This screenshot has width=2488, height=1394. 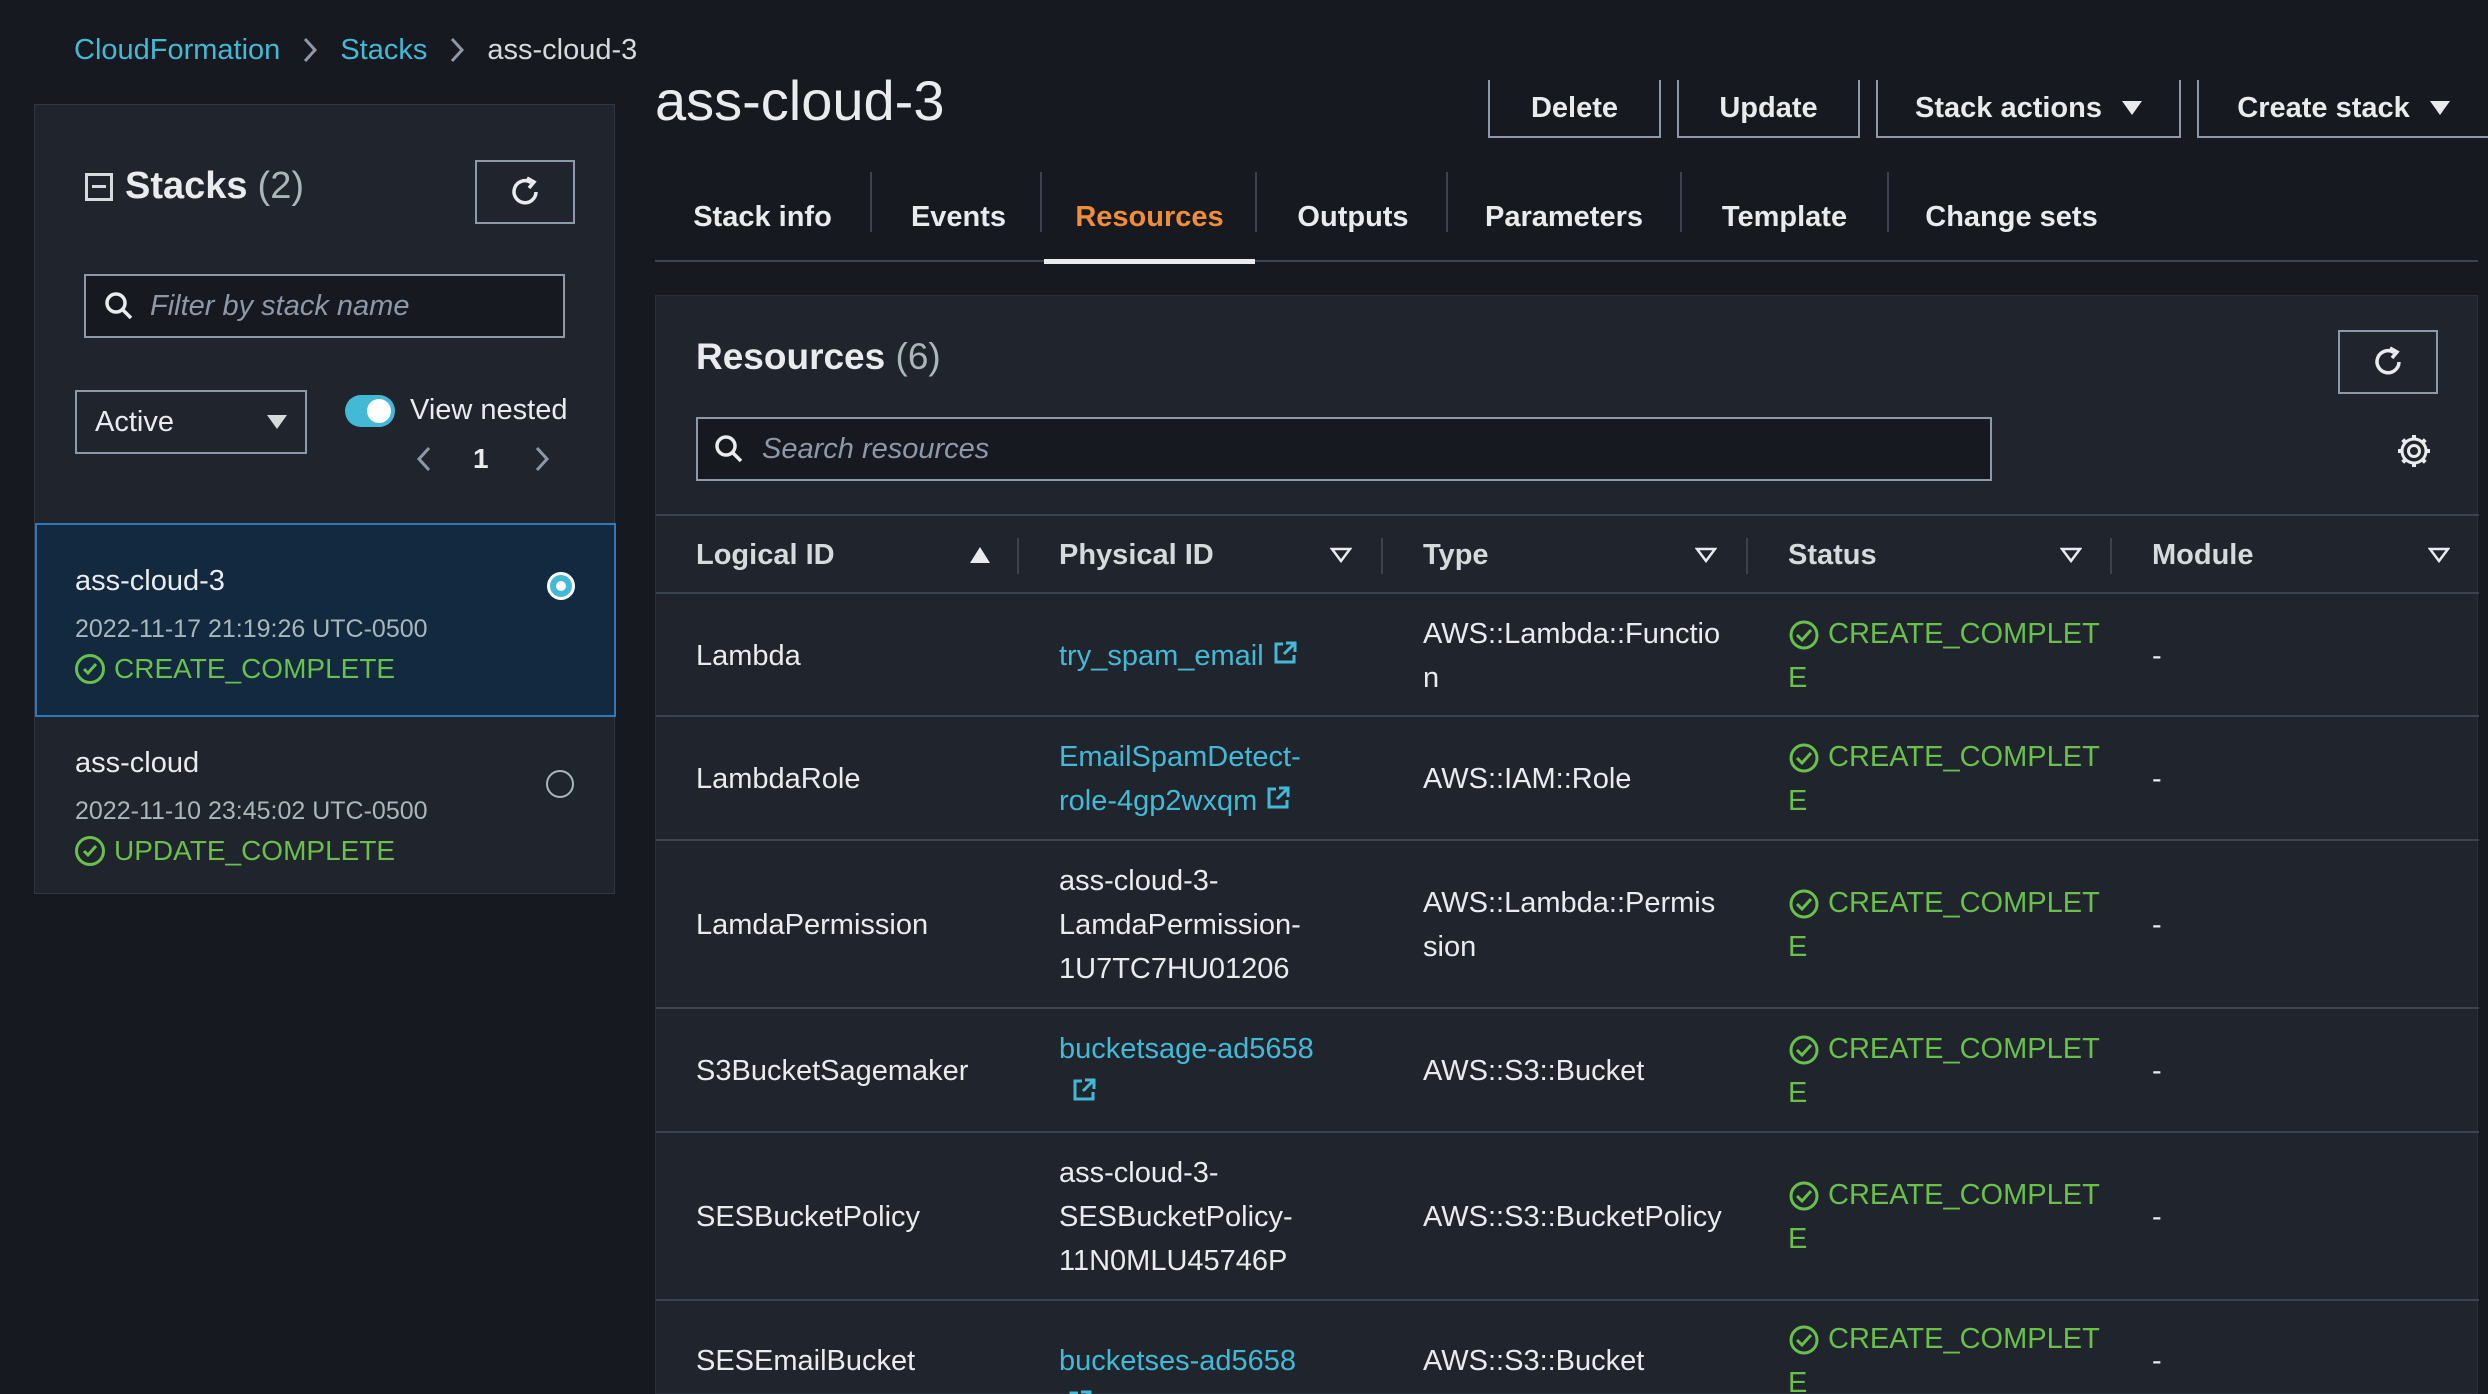 What do you see at coordinates (1571, 656) in the screenshot?
I see `type-cell: AWS::Lambda::Functio n` at bounding box center [1571, 656].